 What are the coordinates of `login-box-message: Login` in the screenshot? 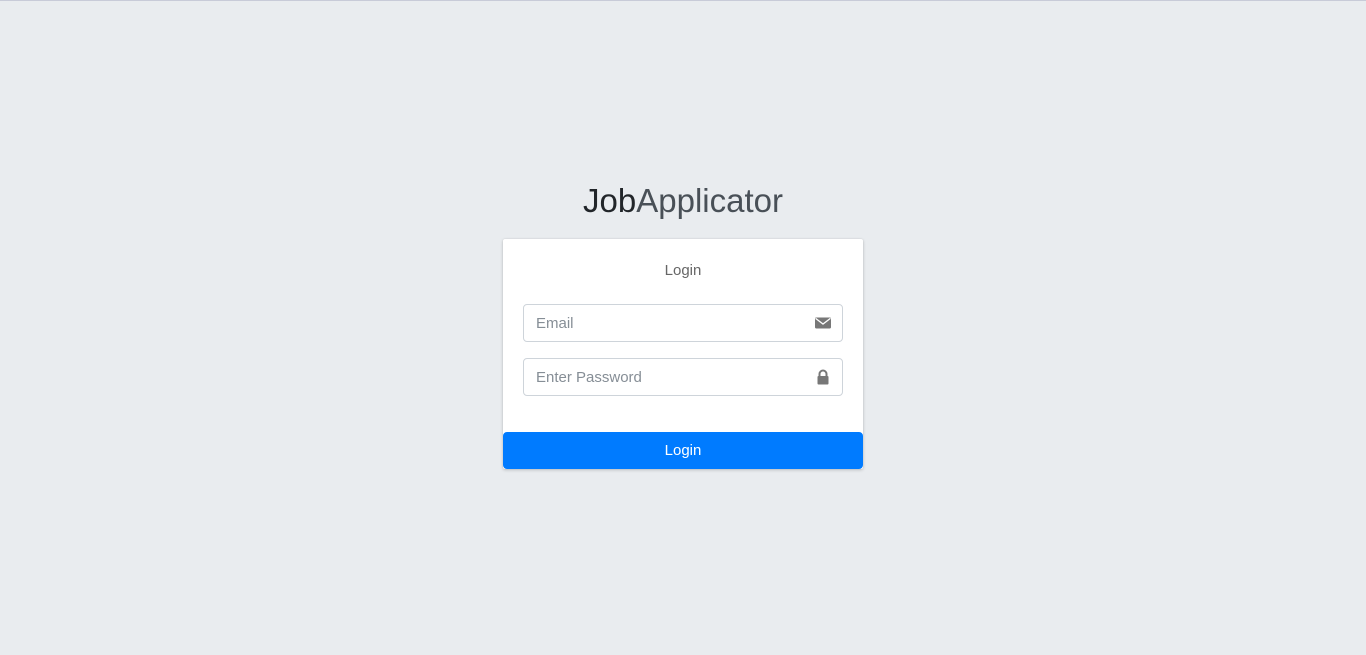 It's located at (683, 270).